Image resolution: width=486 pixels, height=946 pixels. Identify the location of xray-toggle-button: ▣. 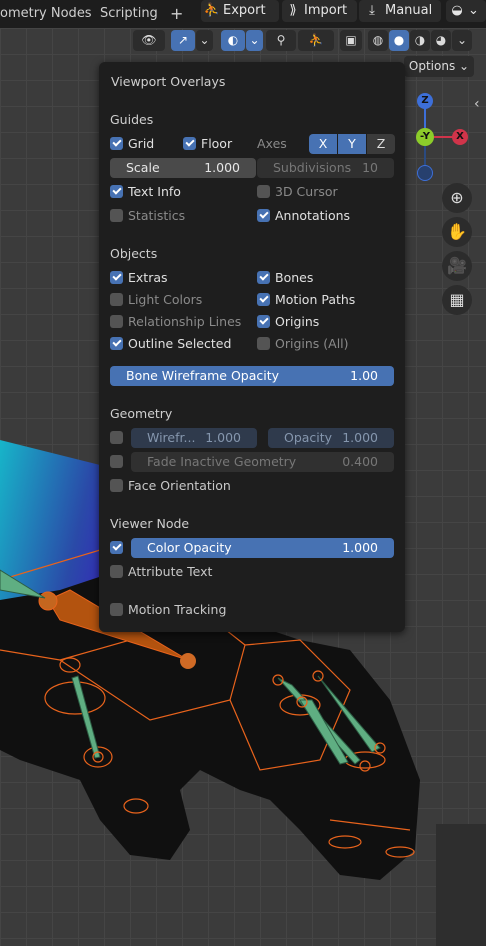
(351, 40).